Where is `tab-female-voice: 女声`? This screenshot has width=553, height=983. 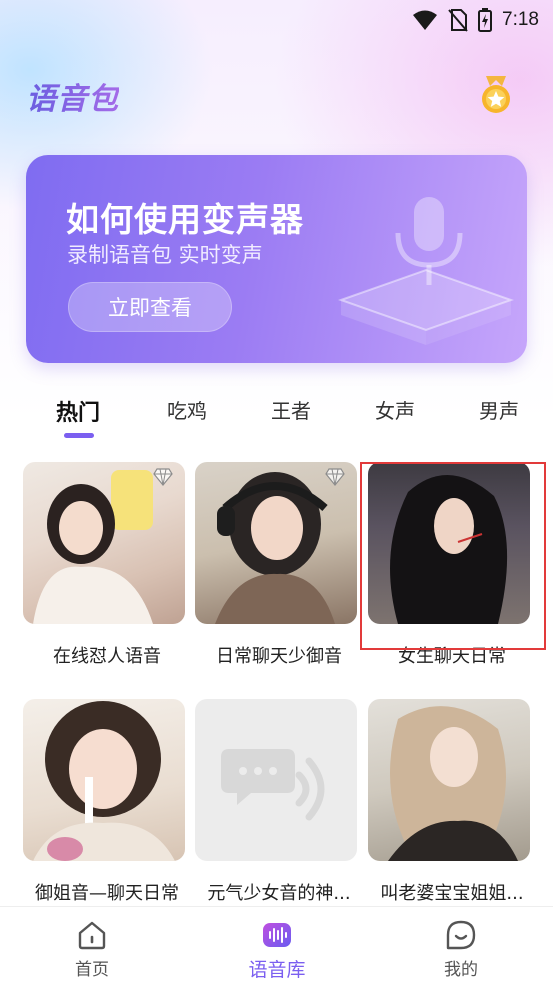 tab-female-voice: 女声 is located at coordinates (395, 409).